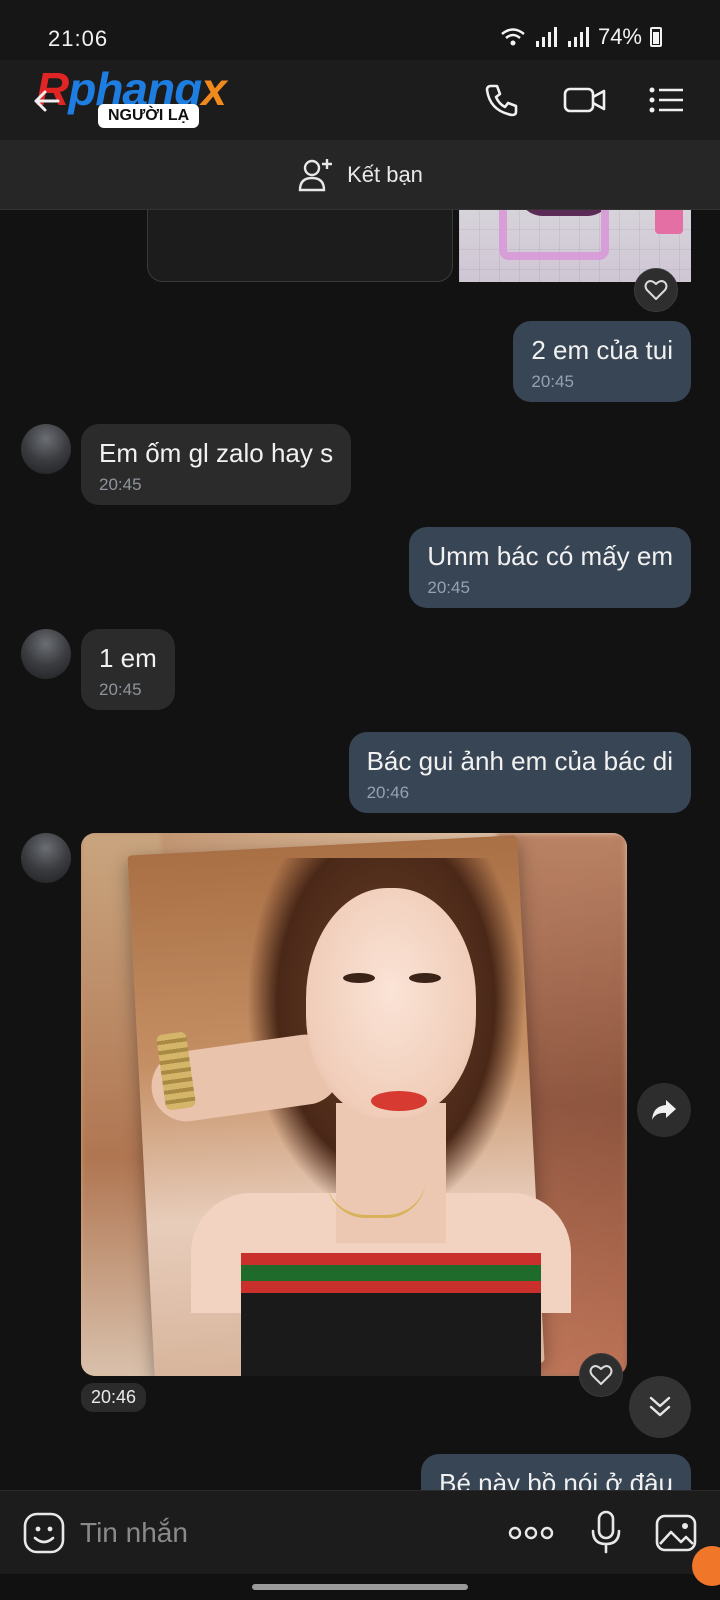  Describe the element at coordinates (666, 100) in the screenshot. I see `menu-list-icon` at that location.